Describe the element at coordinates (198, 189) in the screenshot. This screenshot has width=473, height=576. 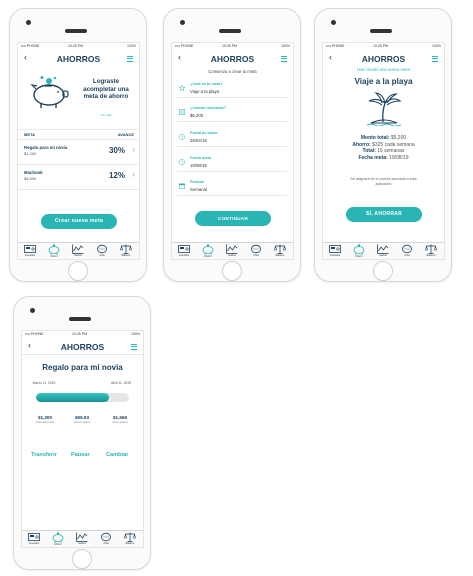
I see `field-value: Semanal` at that location.